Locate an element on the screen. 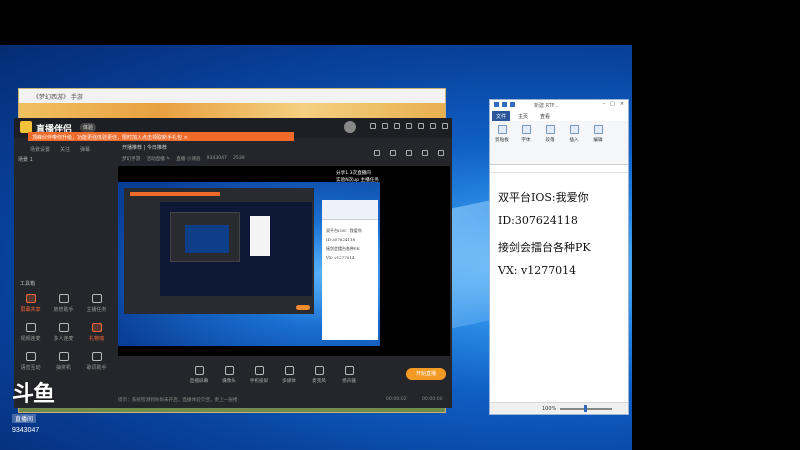 The image size is (800, 450). font-icon is located at coordinates (526, 129).